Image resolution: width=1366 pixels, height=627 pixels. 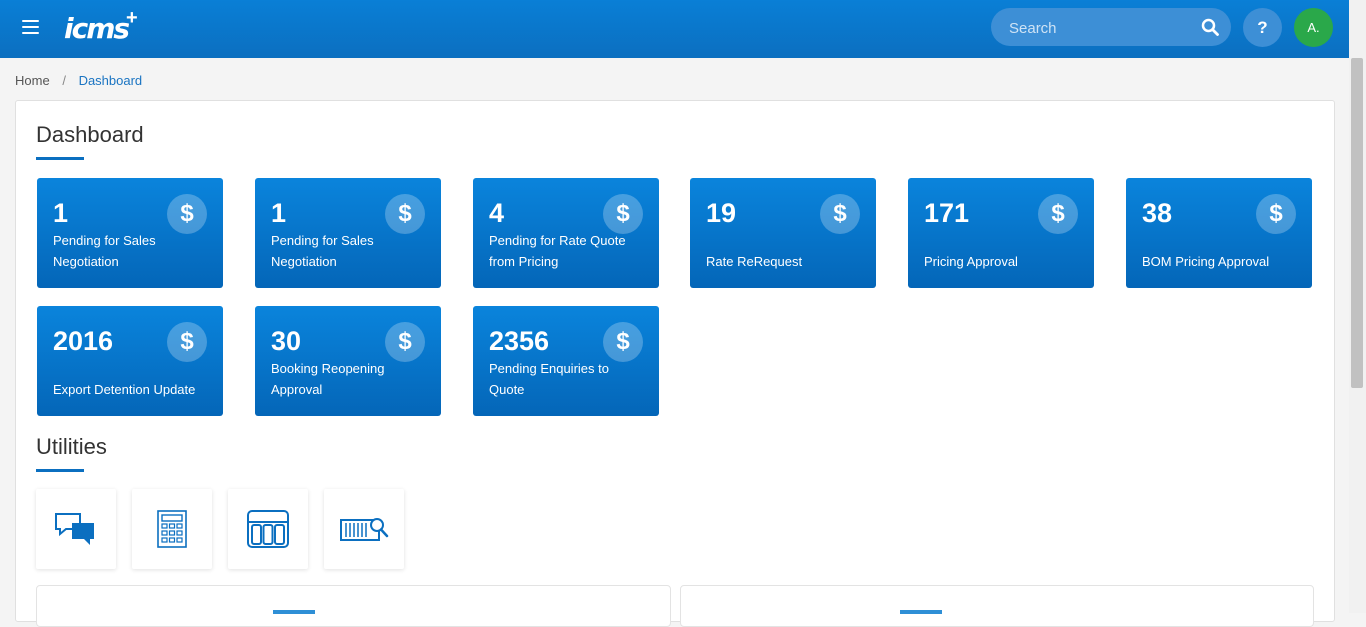 I want to click on card-count: 171, so click(x=947, y=213).